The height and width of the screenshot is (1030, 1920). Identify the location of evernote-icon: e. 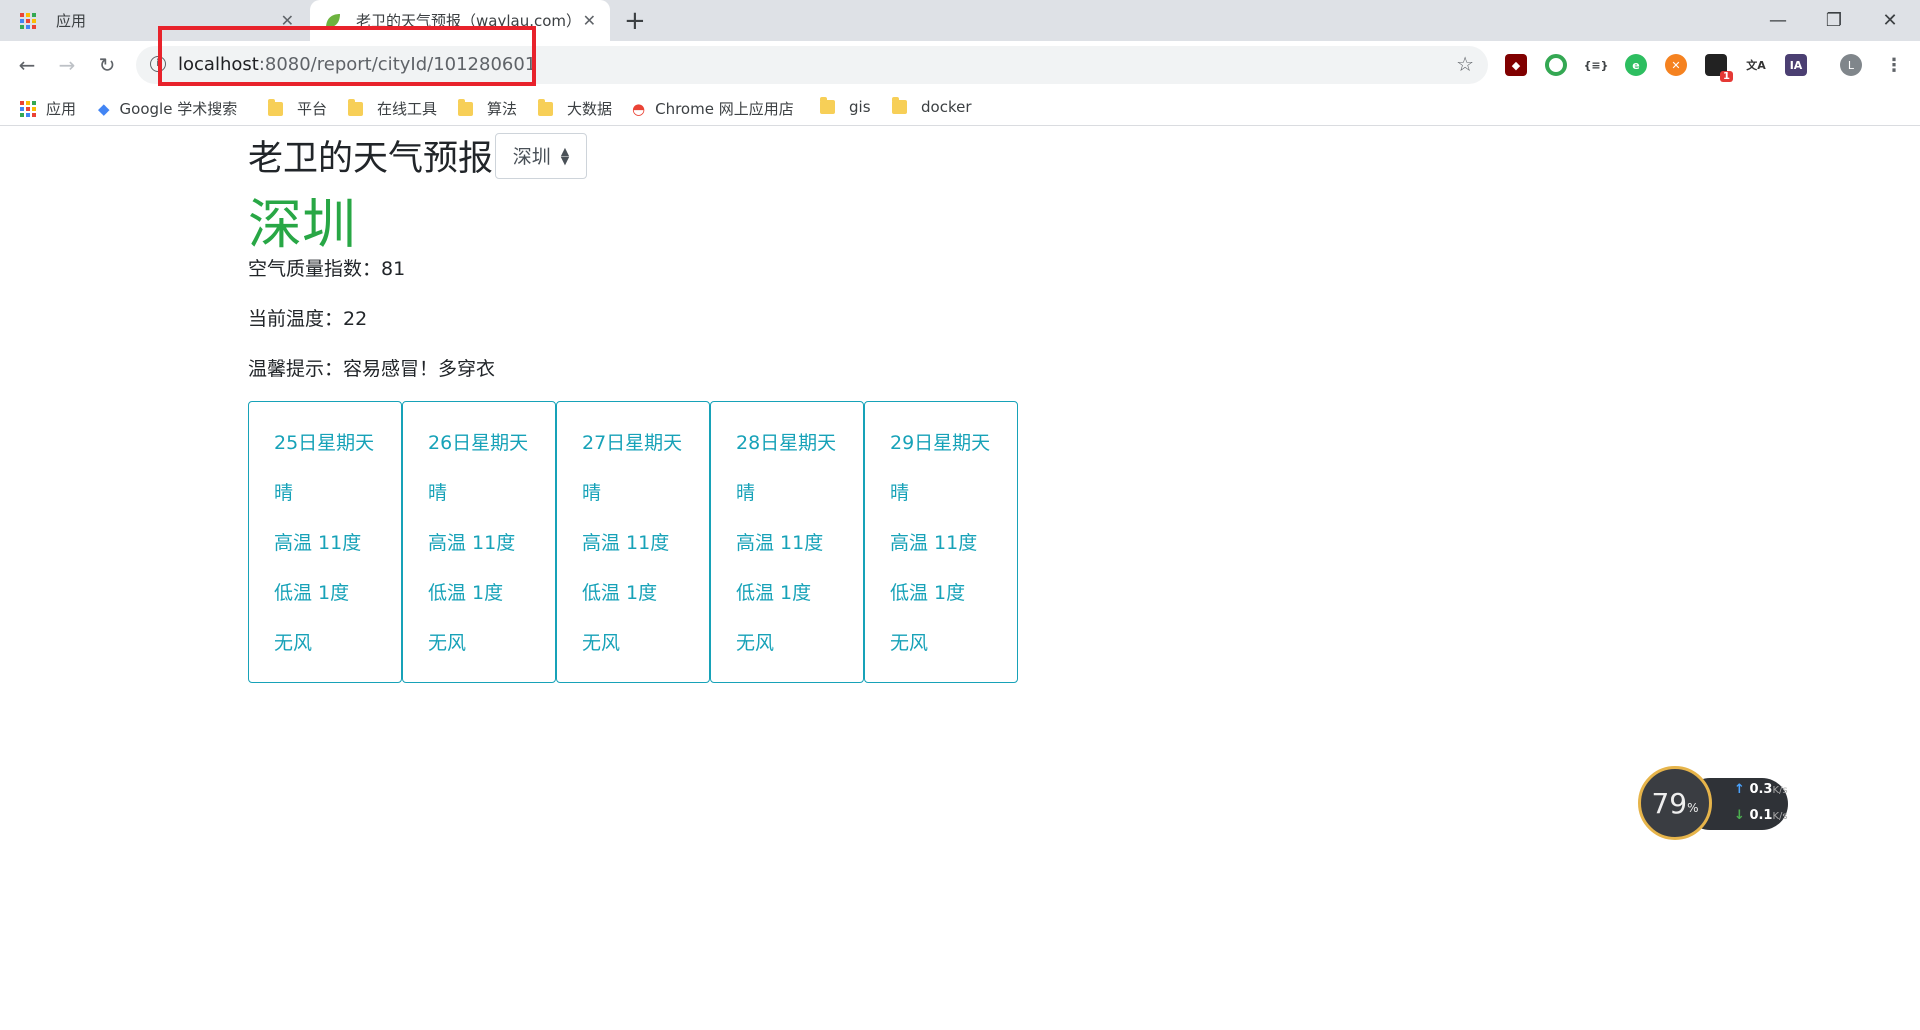
(1636, 65).